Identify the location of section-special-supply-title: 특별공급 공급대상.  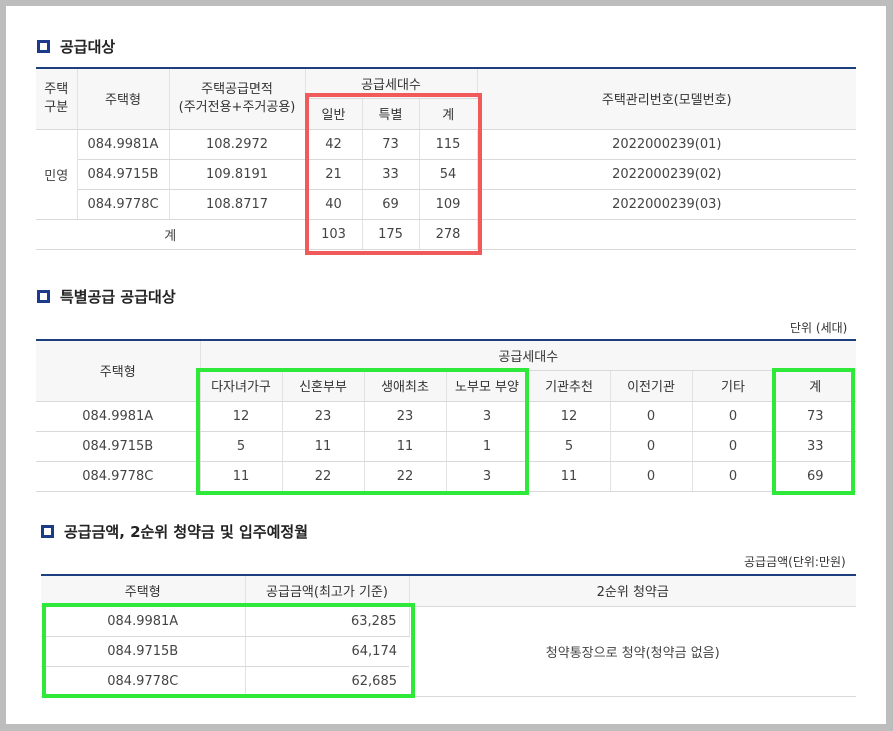
(106, 296).